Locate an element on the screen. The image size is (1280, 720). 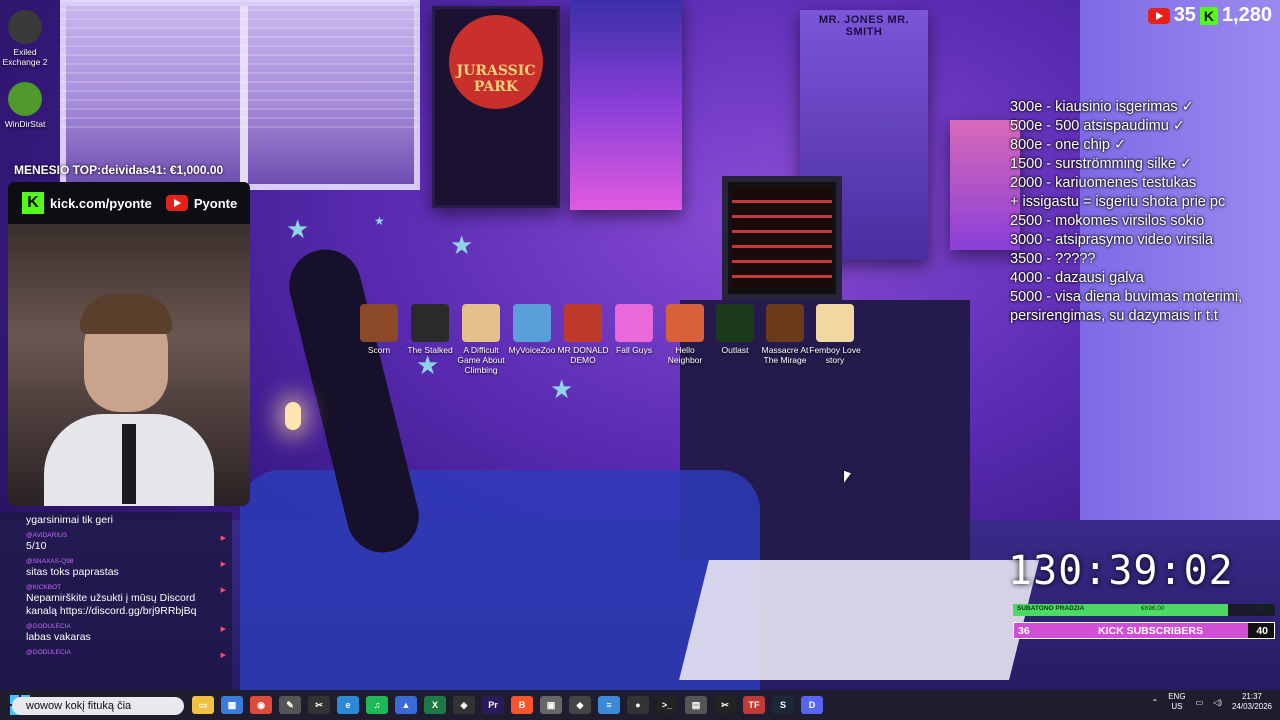
desktop-icon-game: Fall Guys is located at coordinates (634, 329).